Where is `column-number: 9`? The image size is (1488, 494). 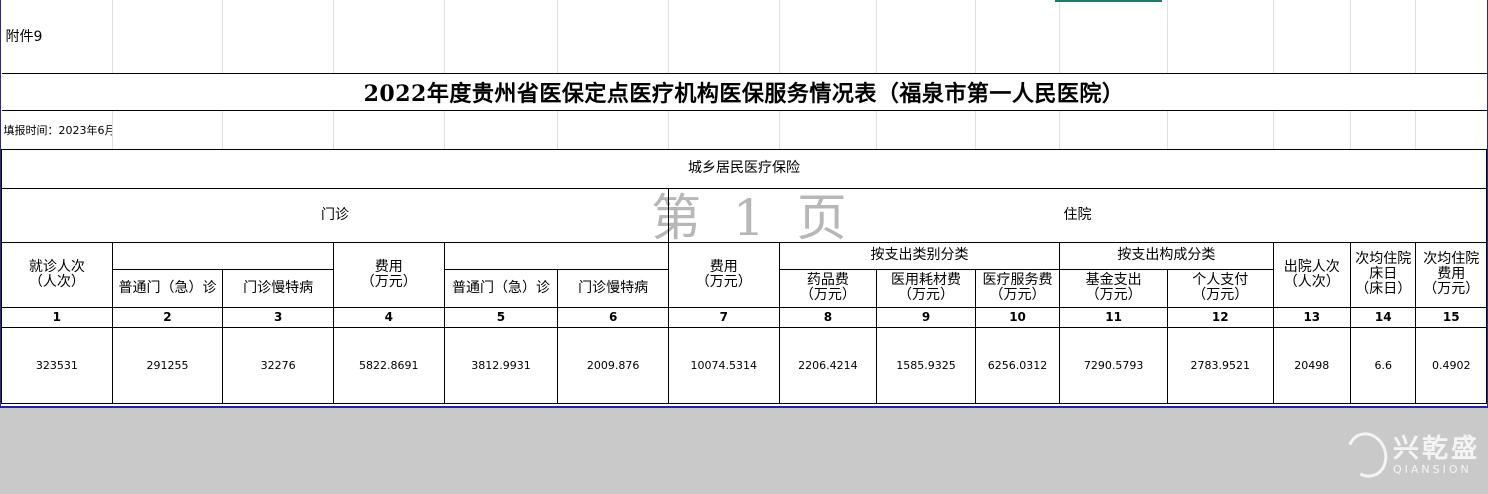 column-number: 9 is located at coordinates (926, 317).